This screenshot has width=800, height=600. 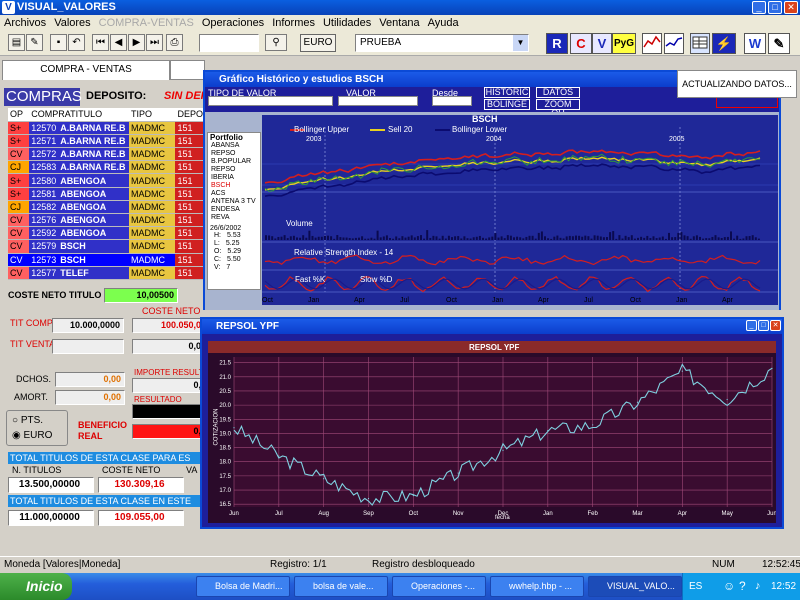 What do you see at coordinates (557, 43) in the screenshot?
I see `report-button: R` at bounding box center [557, 43].